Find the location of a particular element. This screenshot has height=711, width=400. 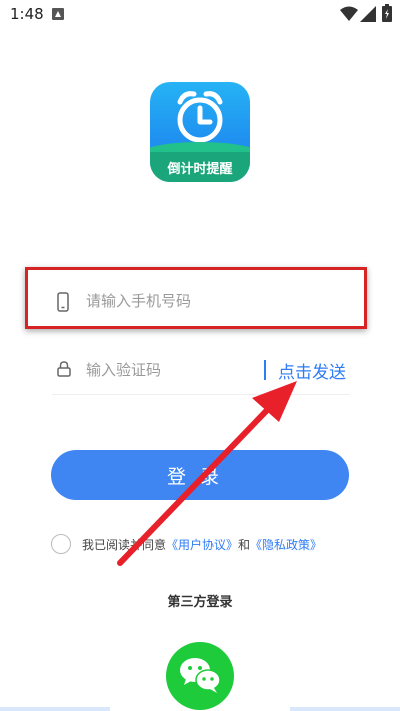

agreement-checkbox is located at coordinates (61, 544).